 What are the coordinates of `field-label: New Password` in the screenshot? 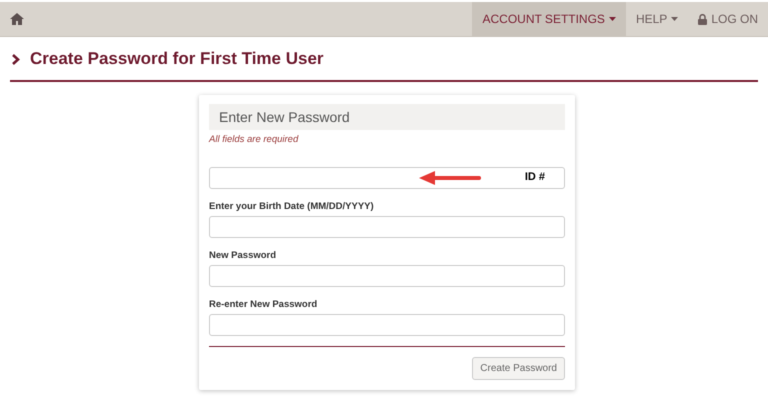 It's located at (243, 255).